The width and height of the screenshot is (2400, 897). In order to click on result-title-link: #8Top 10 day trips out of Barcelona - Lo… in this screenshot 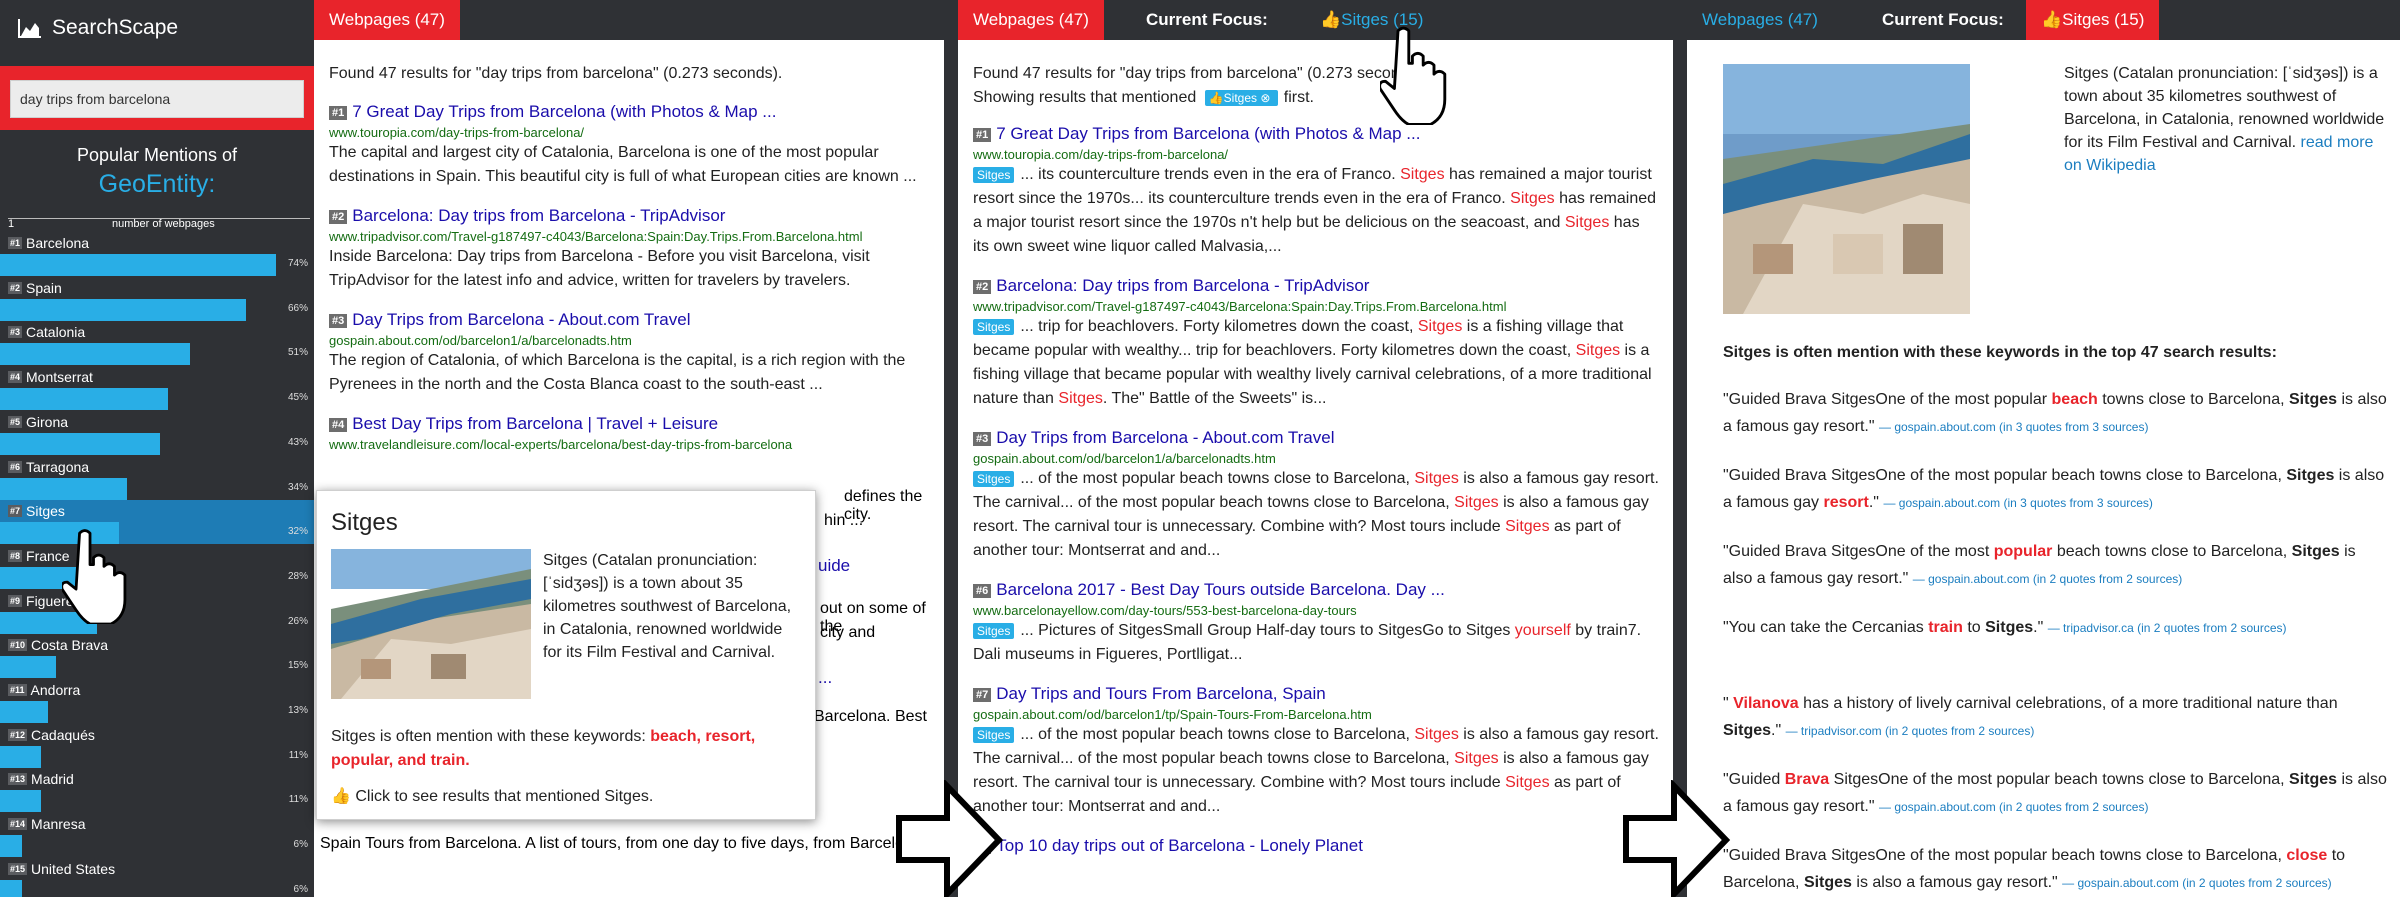, I will do `click(1316, 846)`.